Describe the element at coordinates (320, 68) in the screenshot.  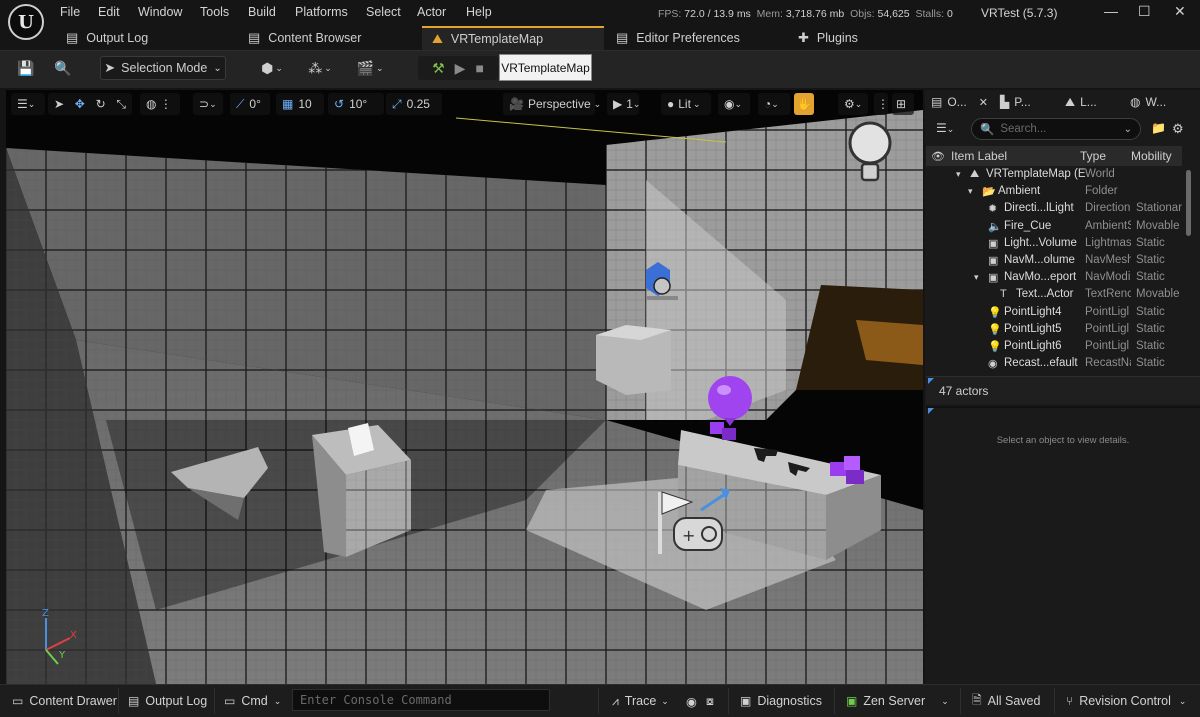
I see `blueprint-button: ⁂ ⌄` at that location.